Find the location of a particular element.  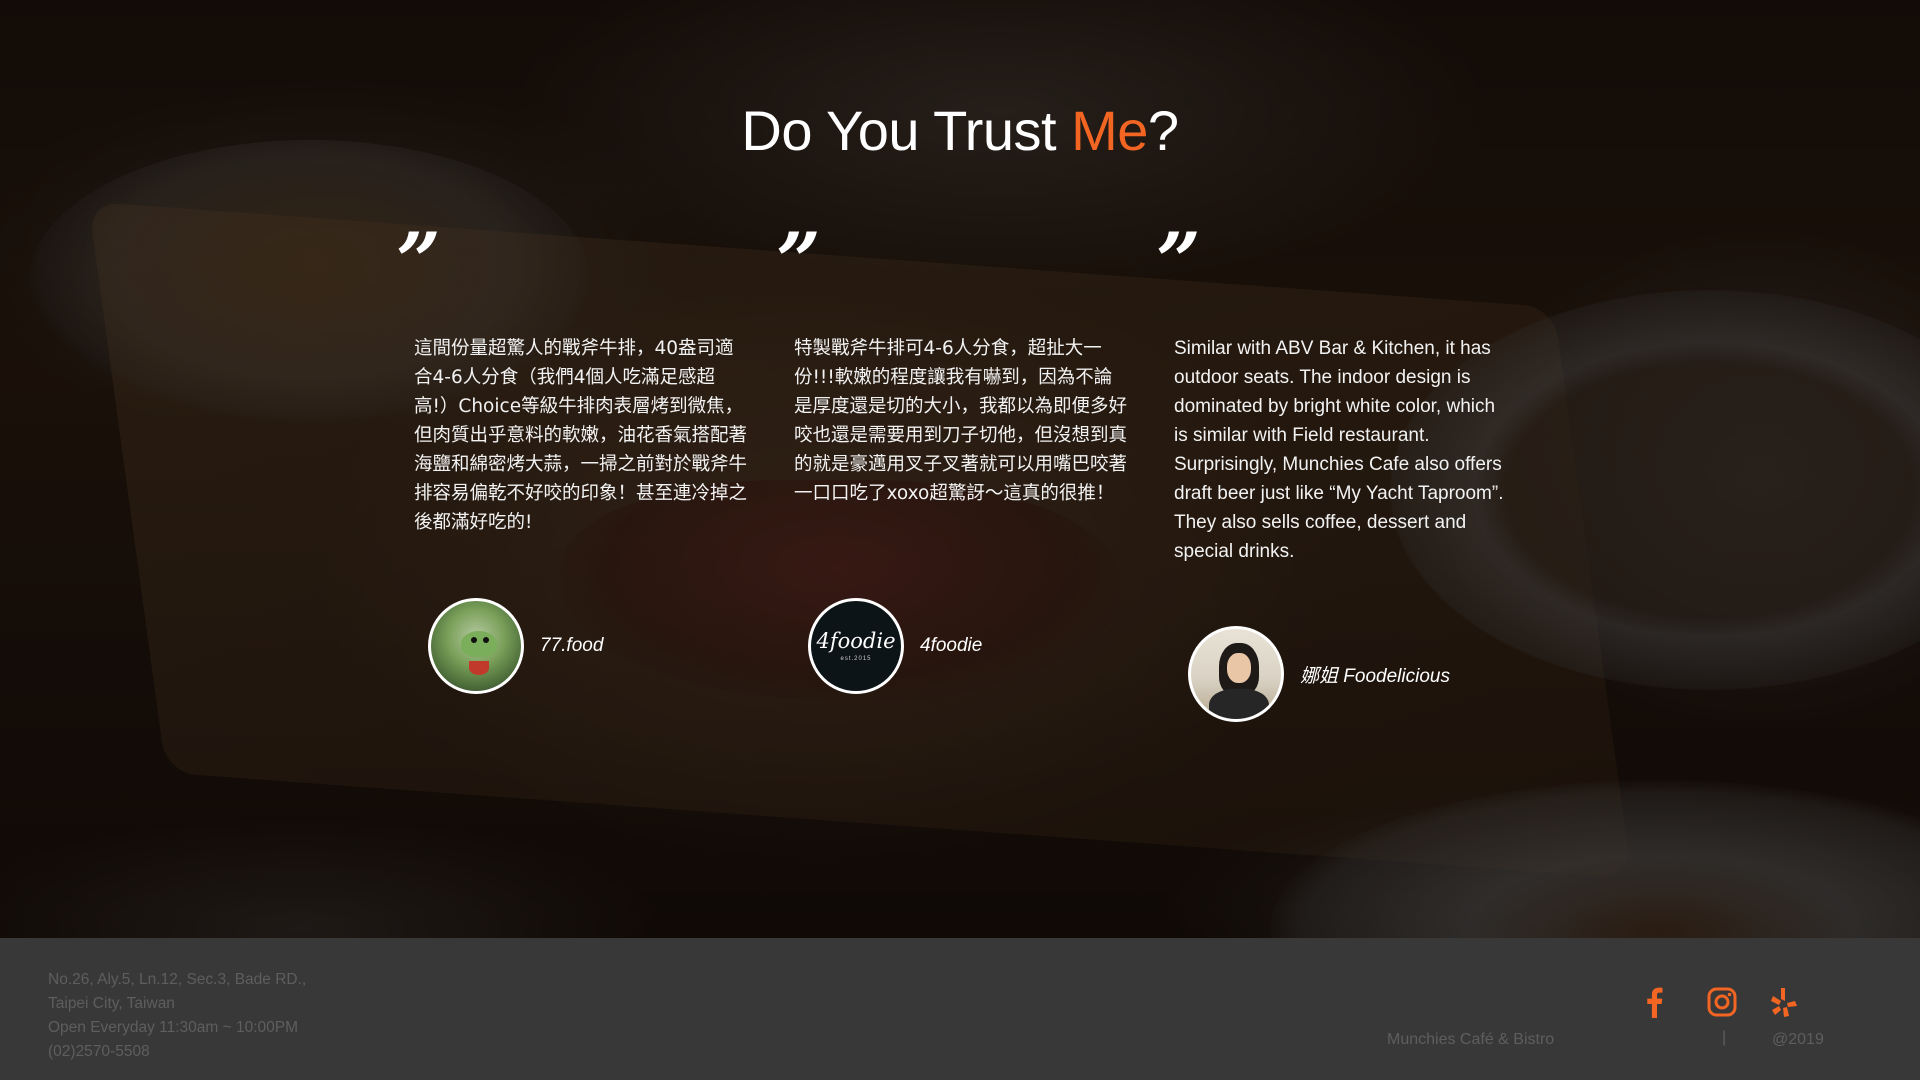

avatar-est-text: est.2015 is located at coordinates (856, 659).